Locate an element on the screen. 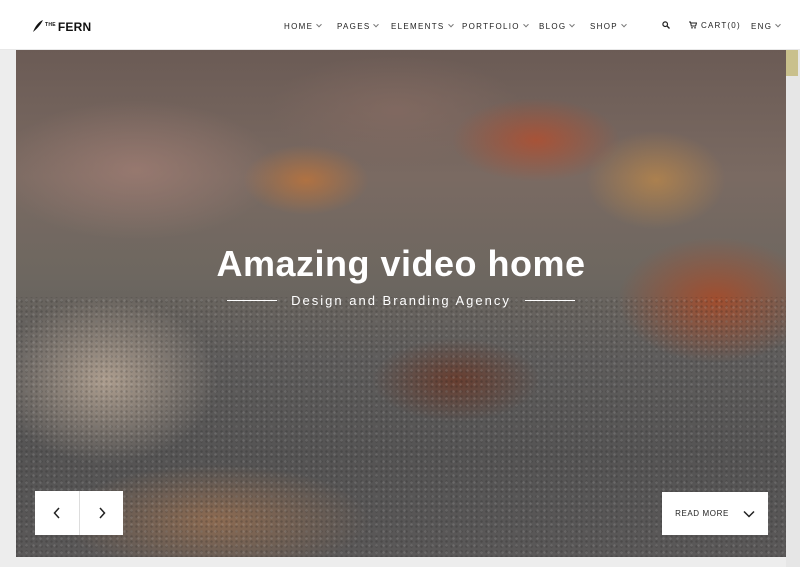 Image resolution: width=800 pixels, height=567 pixels. search-button is located at coordinates (666, 25).